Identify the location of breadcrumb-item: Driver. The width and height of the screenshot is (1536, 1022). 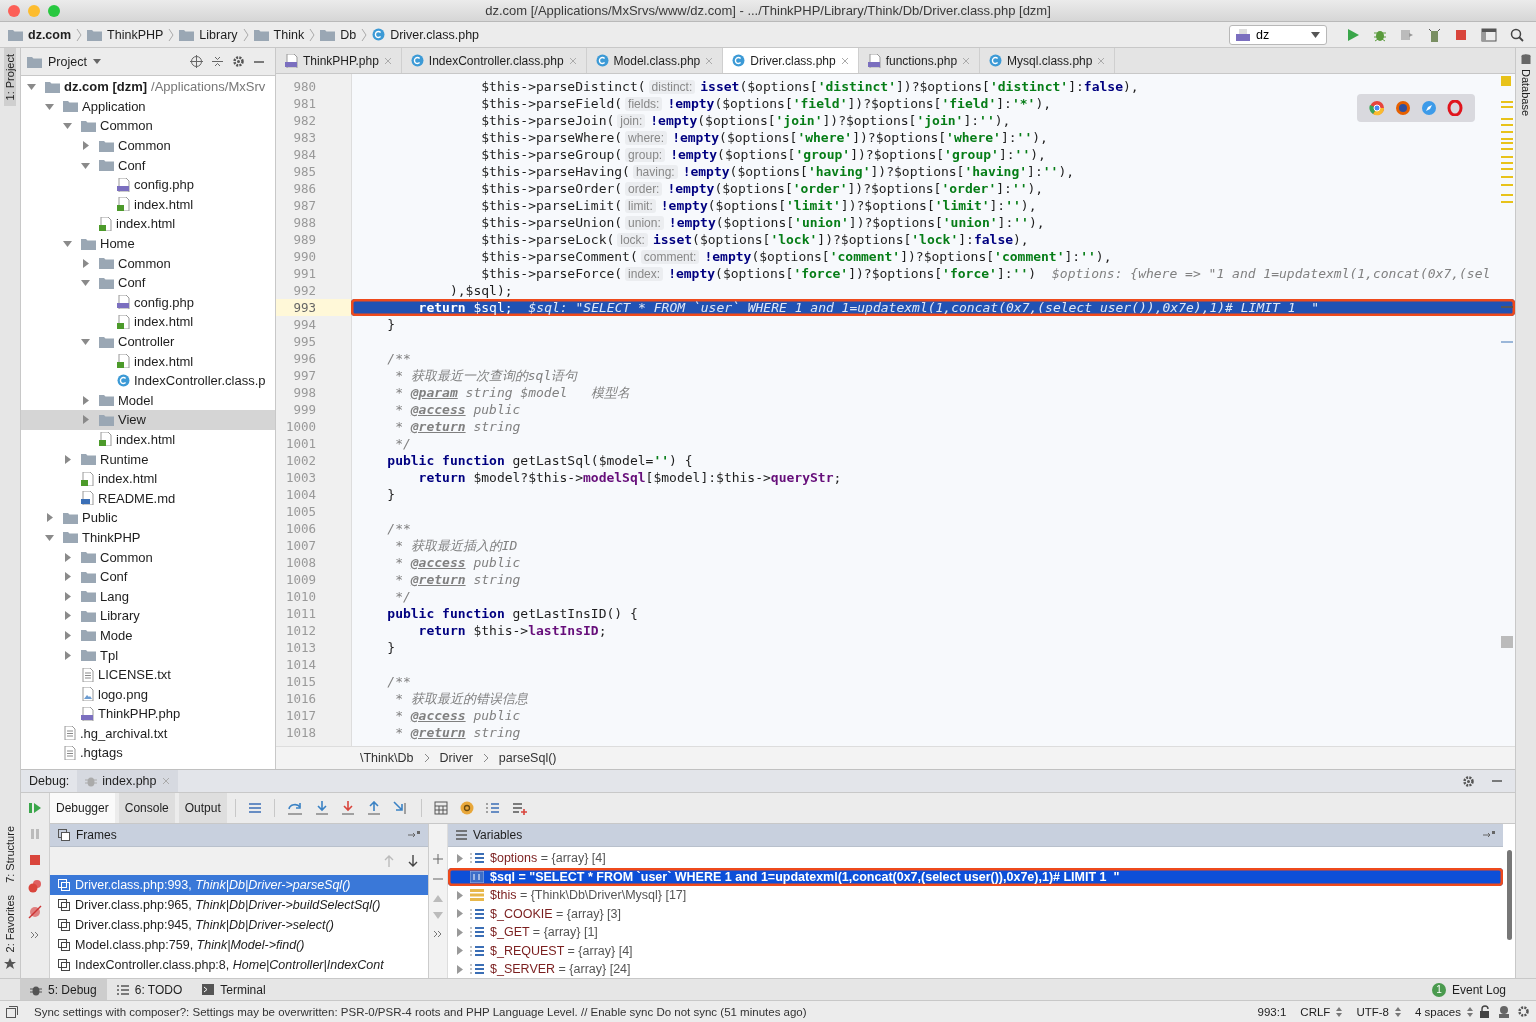
(456, 758).